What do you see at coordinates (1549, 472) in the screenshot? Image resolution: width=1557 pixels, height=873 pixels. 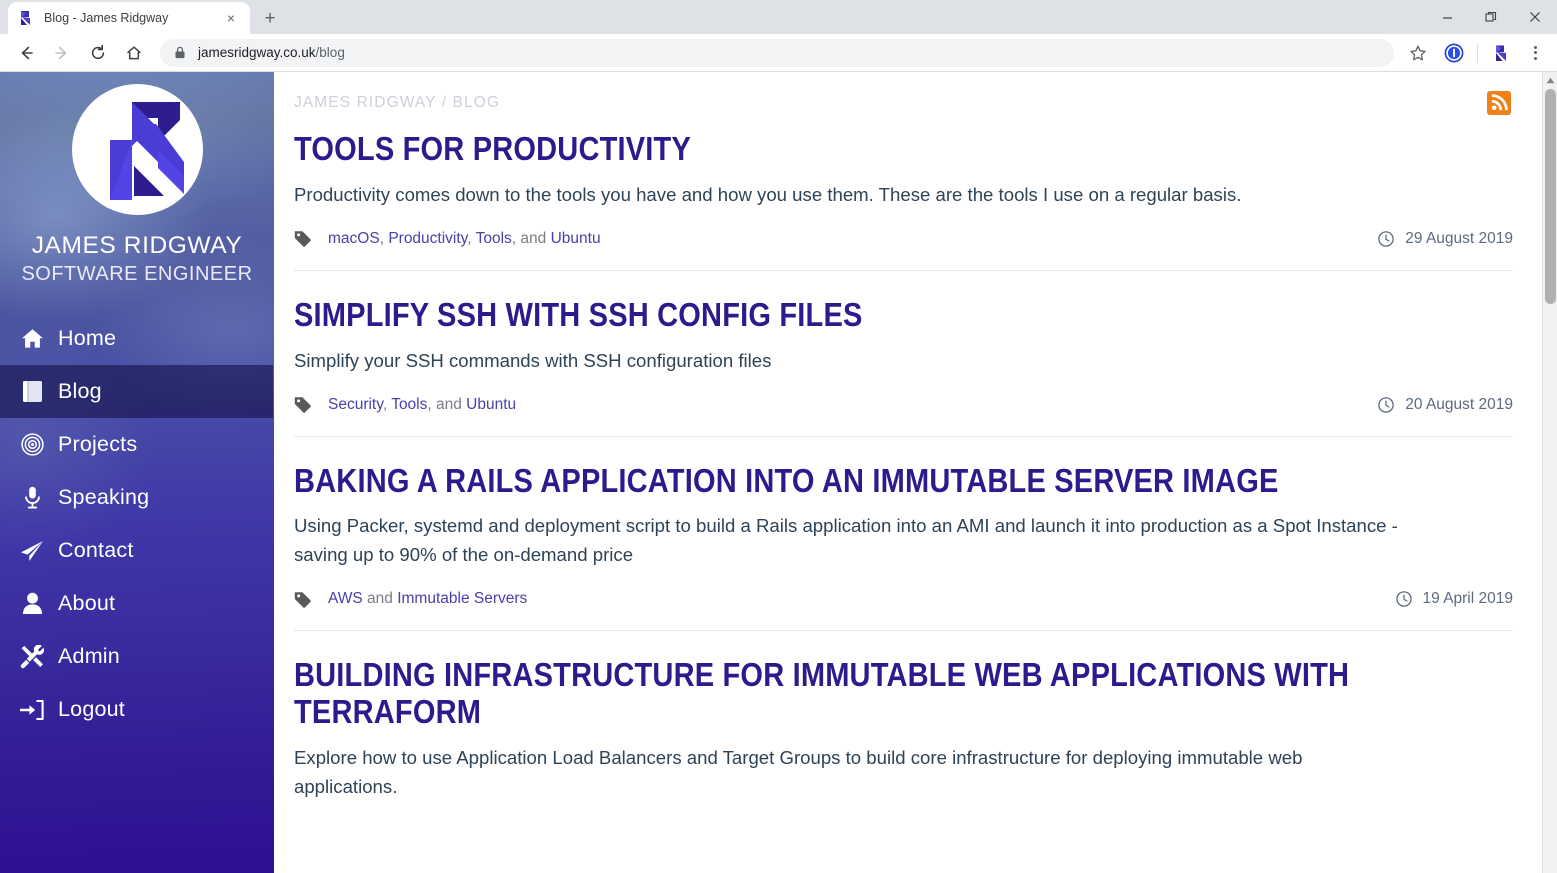 I see `page-scrollbar` at bounding box center [1549, 472].